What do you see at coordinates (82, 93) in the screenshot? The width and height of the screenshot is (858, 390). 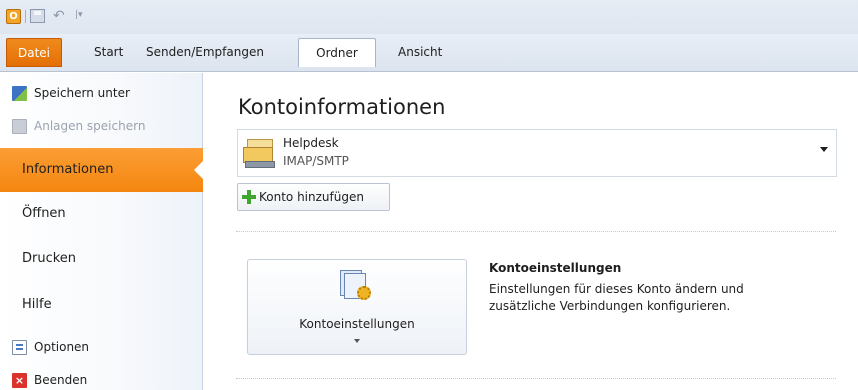 I see `save-as-label: Speichern unter` at bounding box center [82, 93].